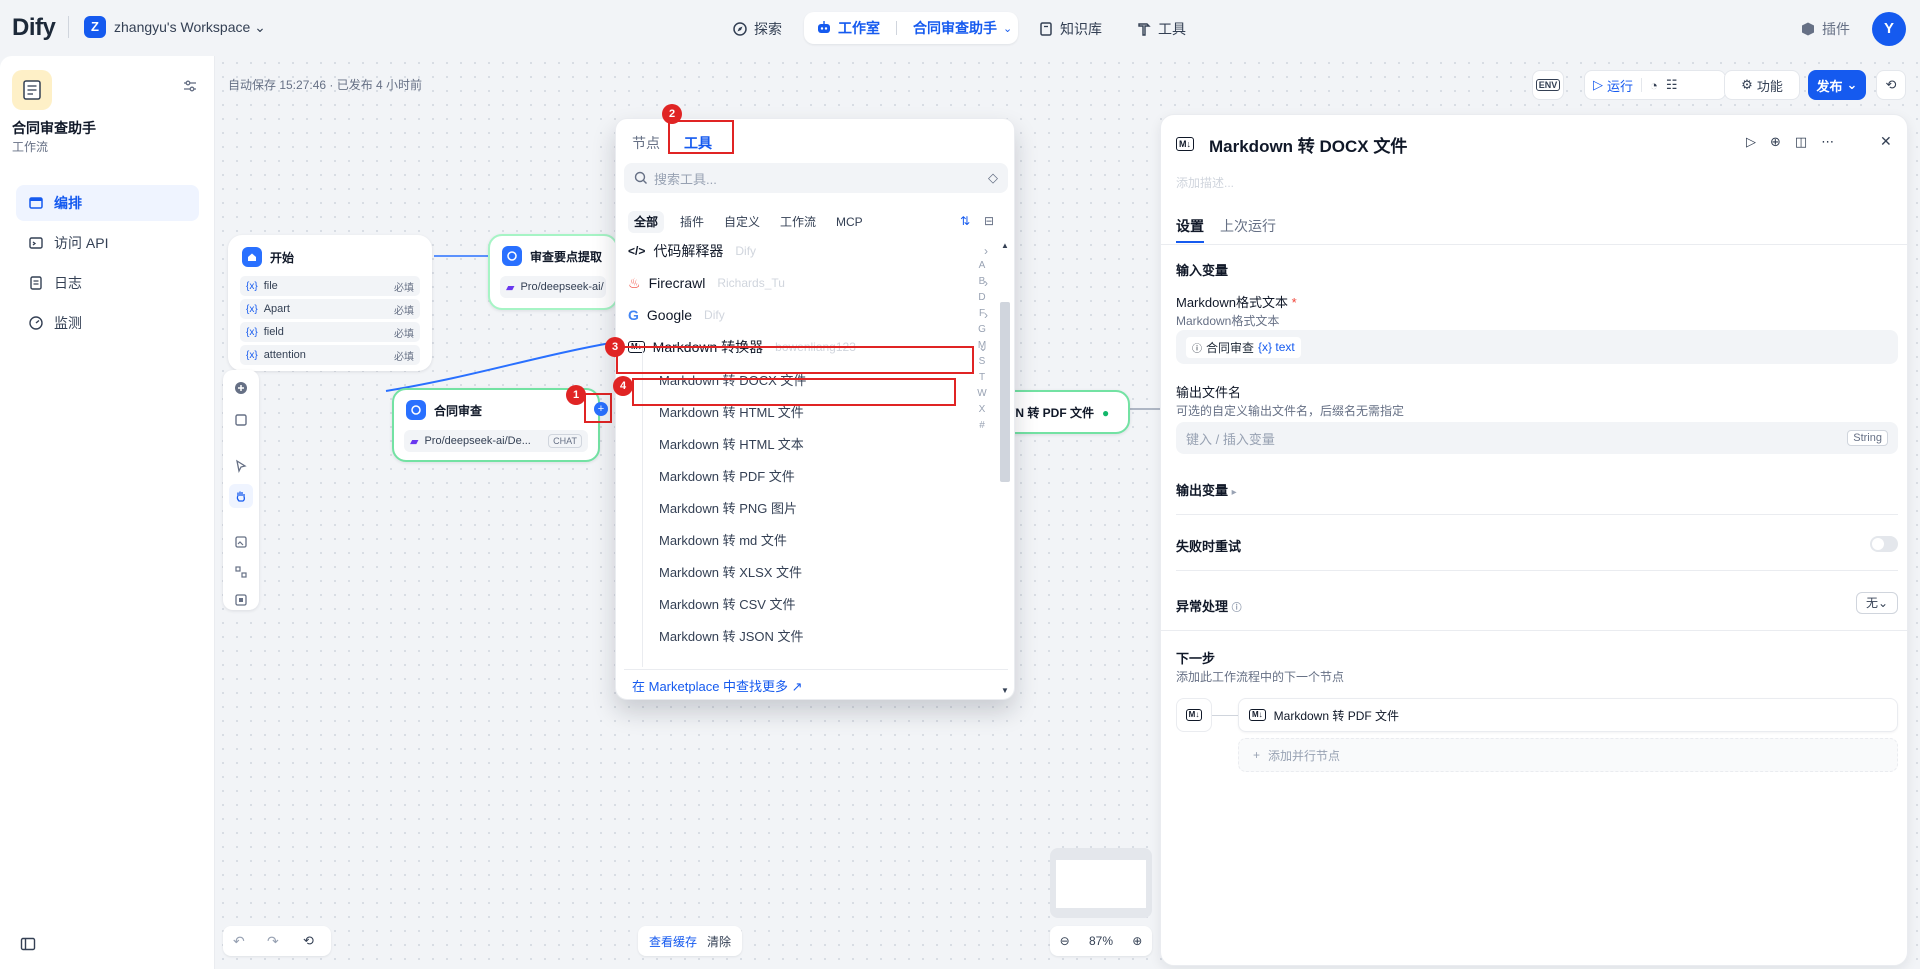 The width and height of the screenshot is (1920, 969). Describe the element at coordinates (1889, 29) in the screenshot. I see `user-avatar: Y` at that location.